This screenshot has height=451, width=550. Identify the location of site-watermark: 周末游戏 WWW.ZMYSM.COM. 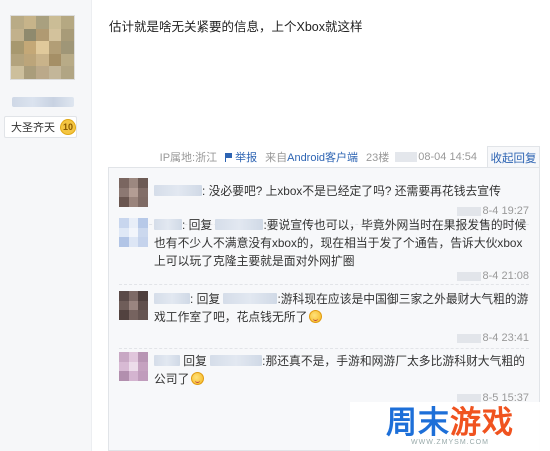
(450, 426).